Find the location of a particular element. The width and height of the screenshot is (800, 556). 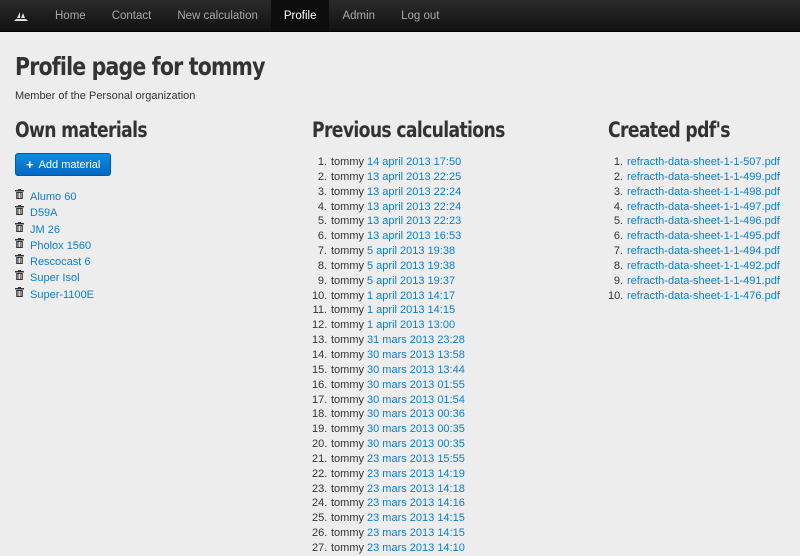

calculation-link: 23 mars 2013 14:19 is located at coordinates (416, 474).